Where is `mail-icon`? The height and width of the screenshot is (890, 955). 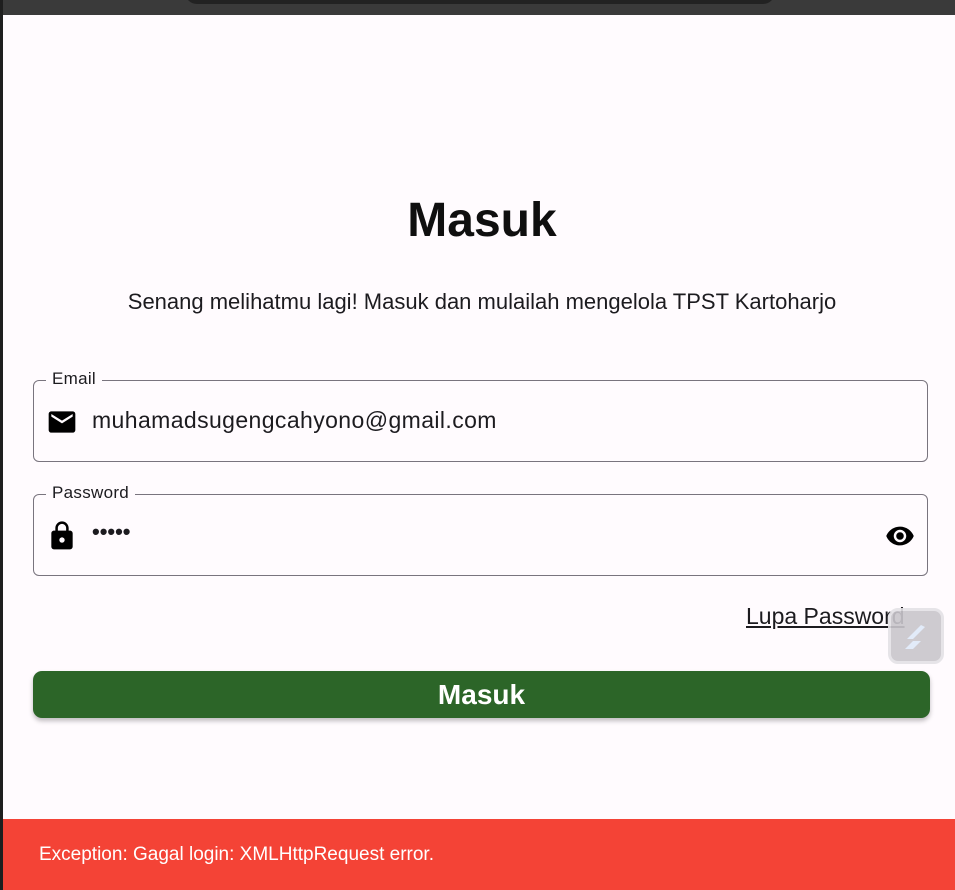 mail-icon is located at coordinates (62, 422).